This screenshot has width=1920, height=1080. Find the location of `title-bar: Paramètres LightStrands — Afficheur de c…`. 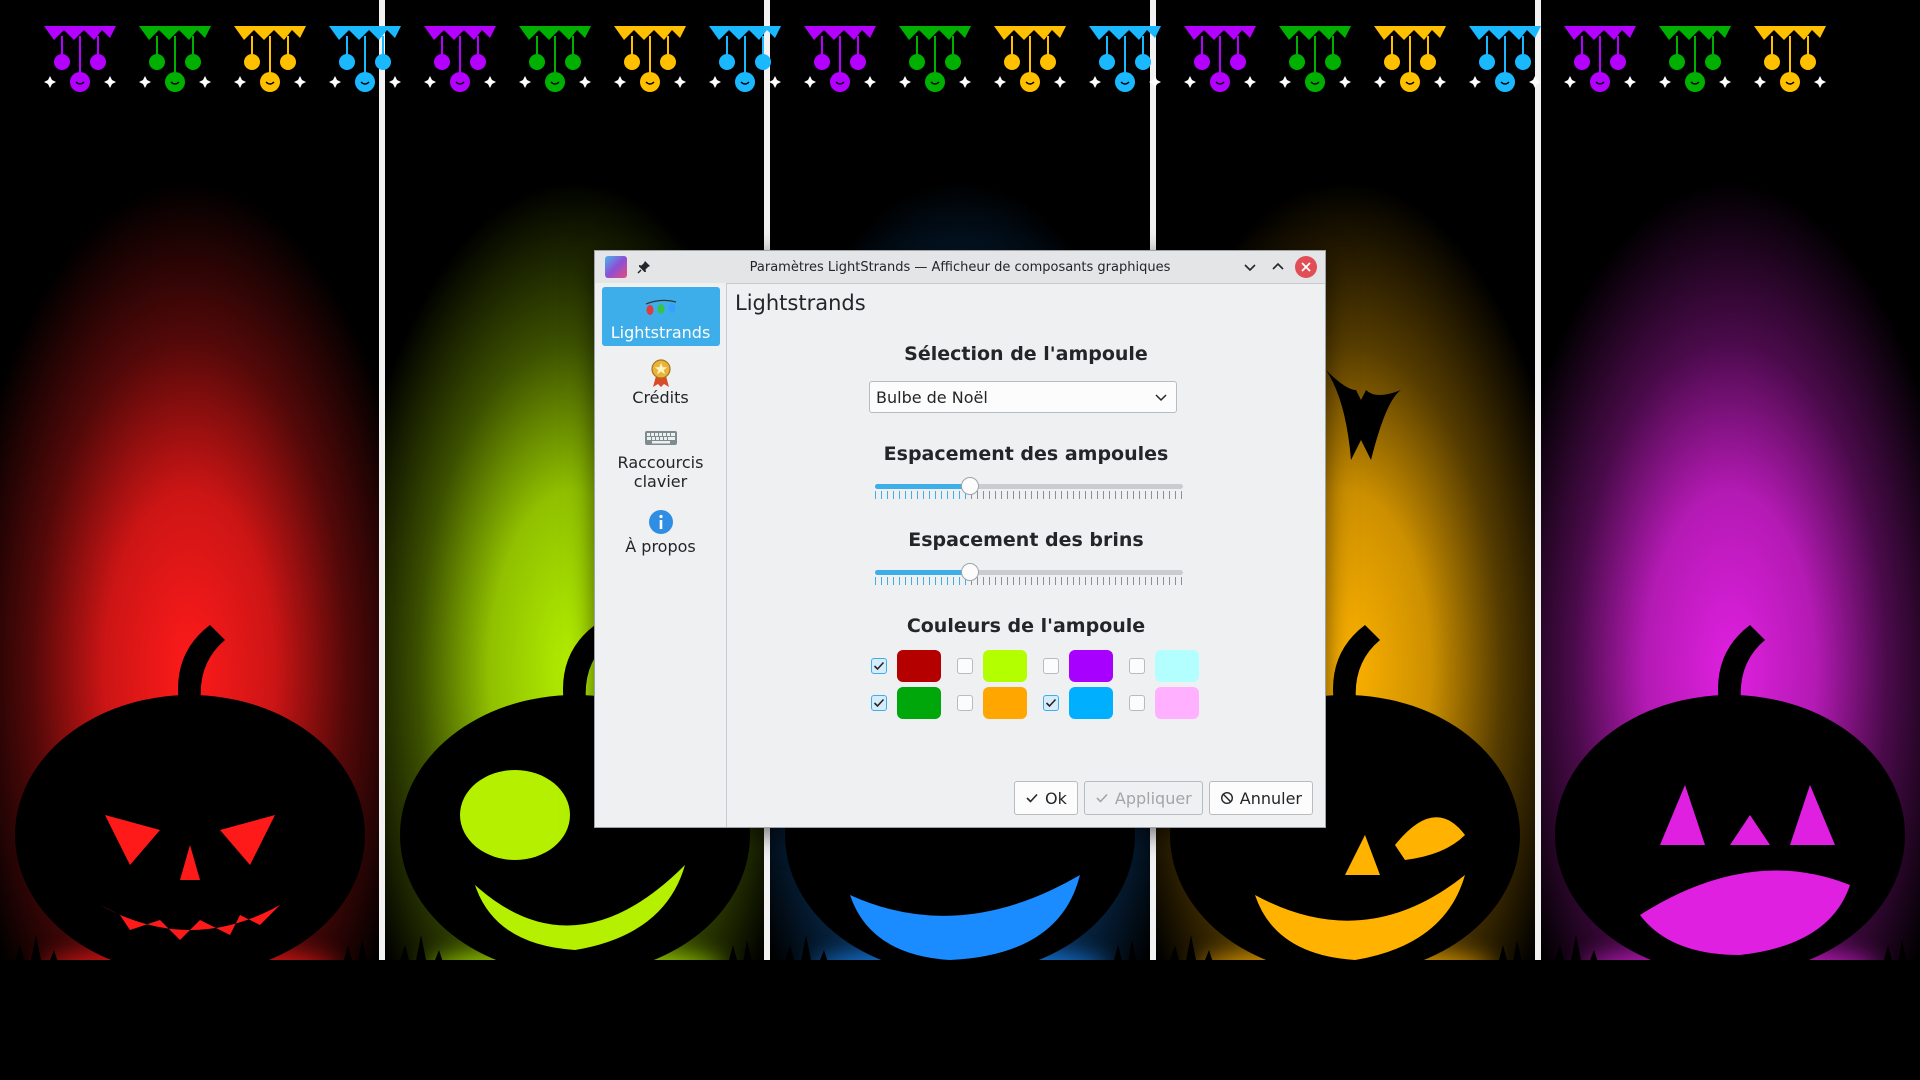

title-bar: Paramètres LightStrands — Afficheur de c… is located at coordinates (960, 267).